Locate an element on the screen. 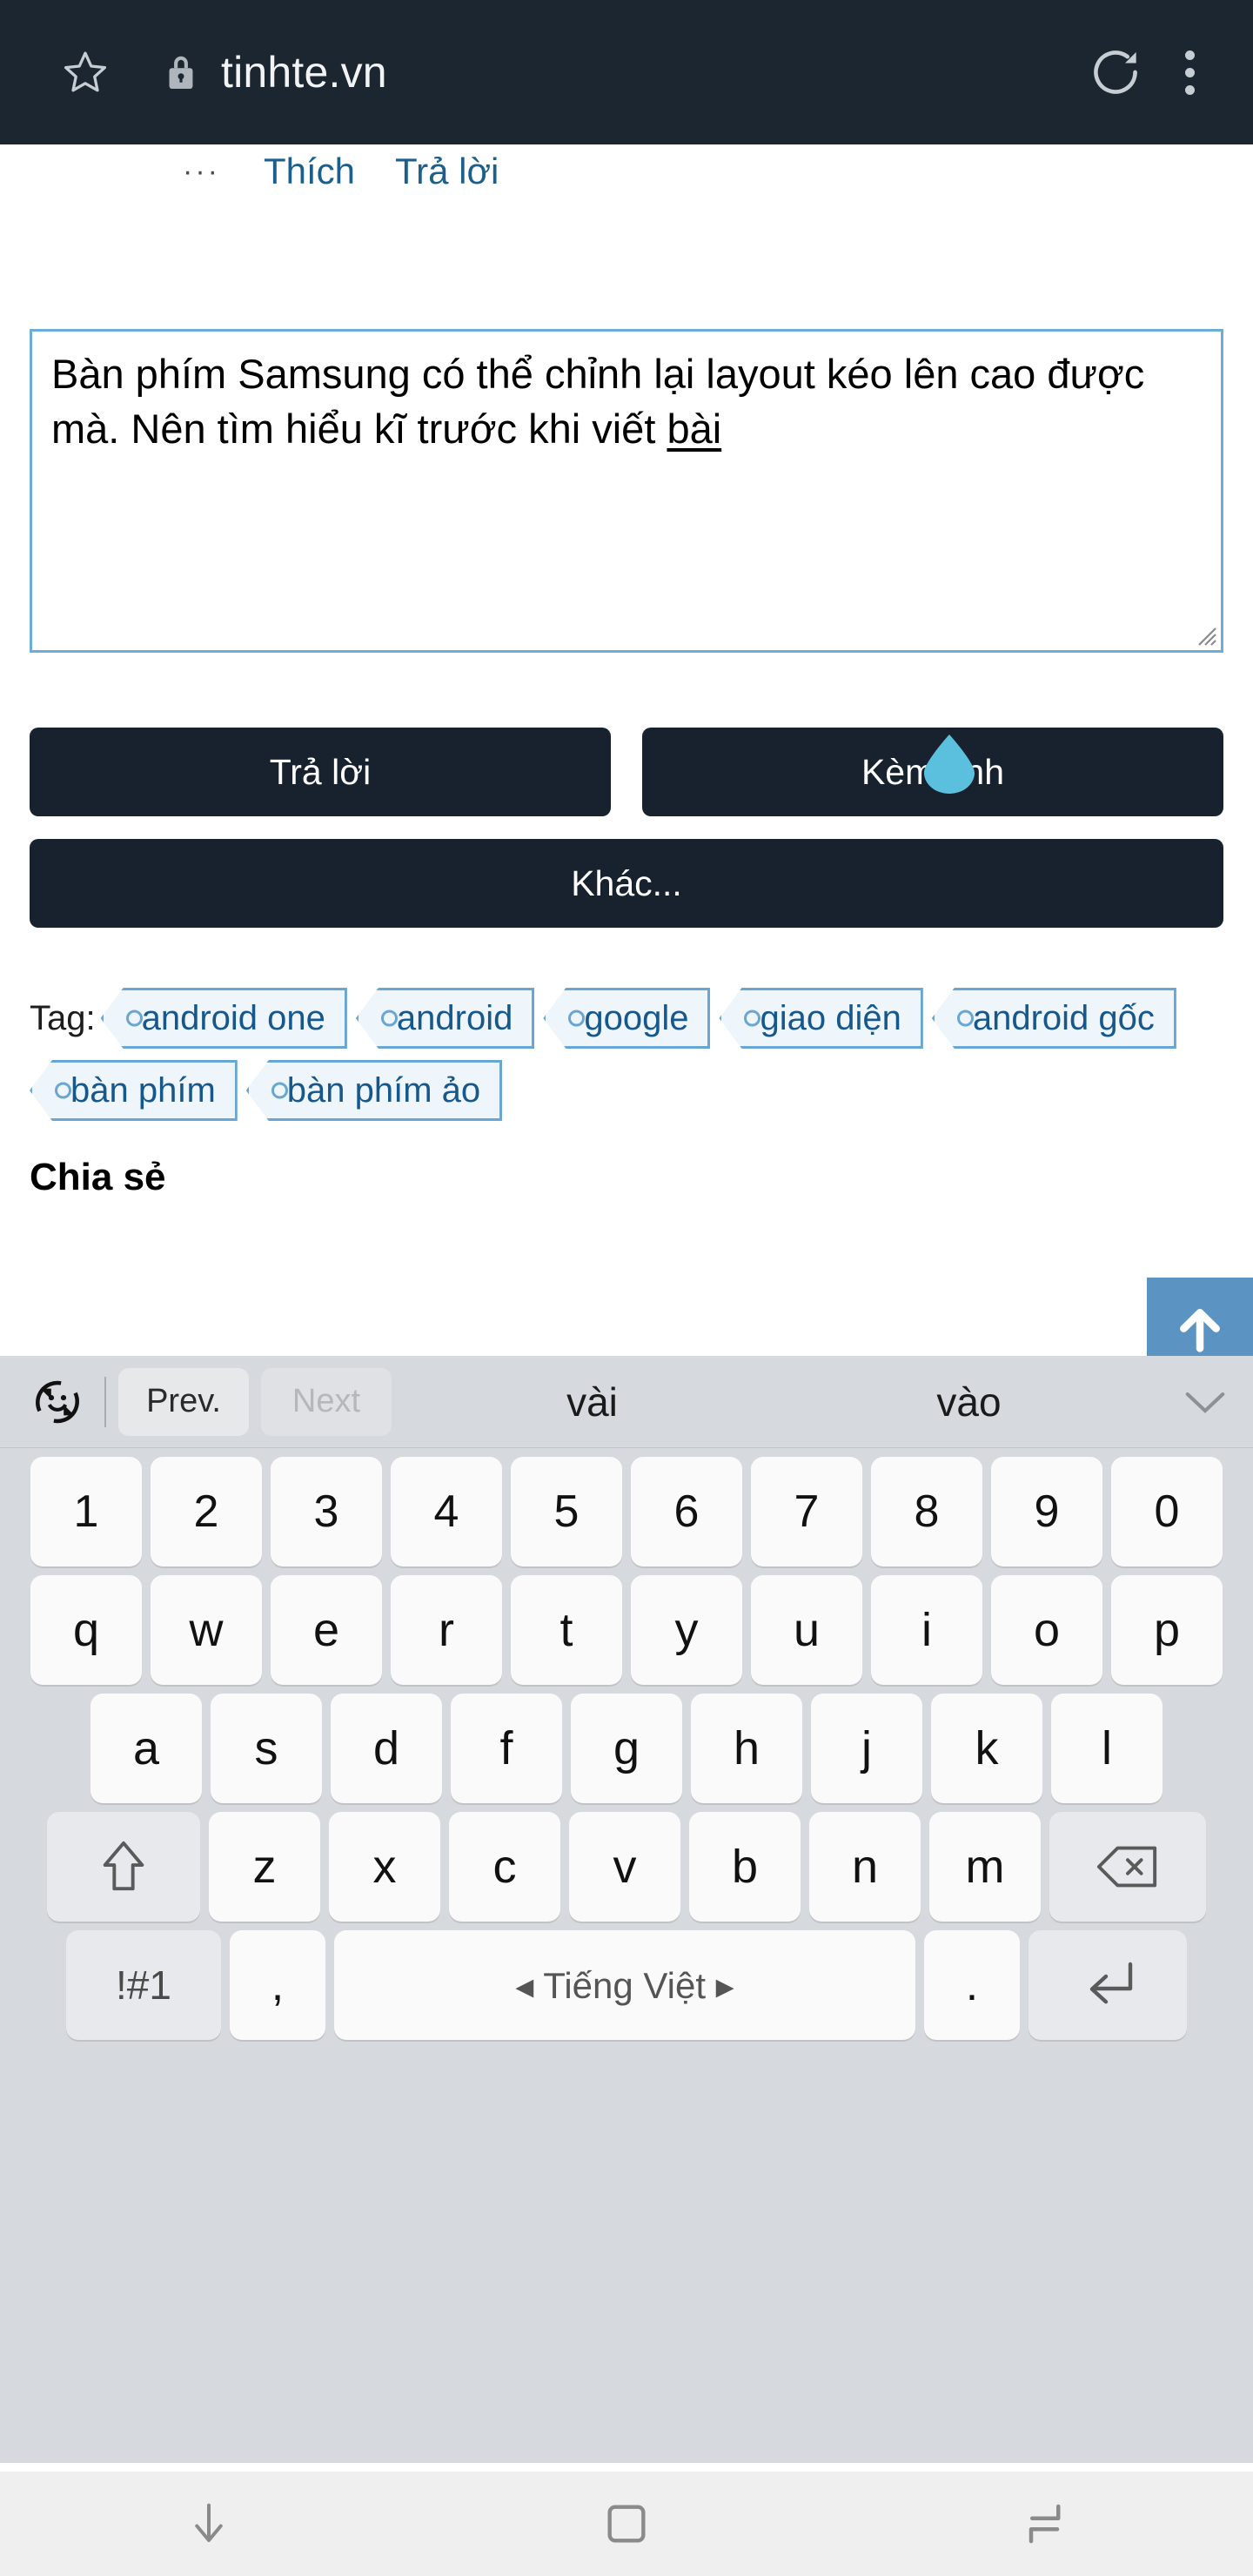 The width and height of the screenshot is (1253, 2576). key-6: 6 is located at coordinates (686, 1512).